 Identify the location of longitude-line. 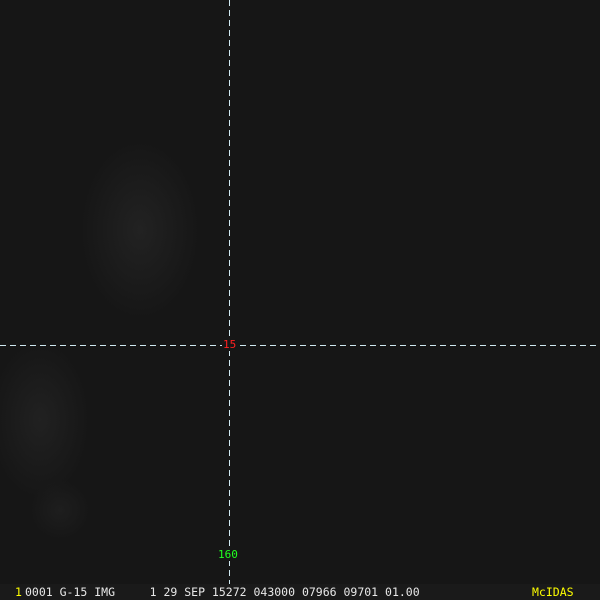
(229, 292).